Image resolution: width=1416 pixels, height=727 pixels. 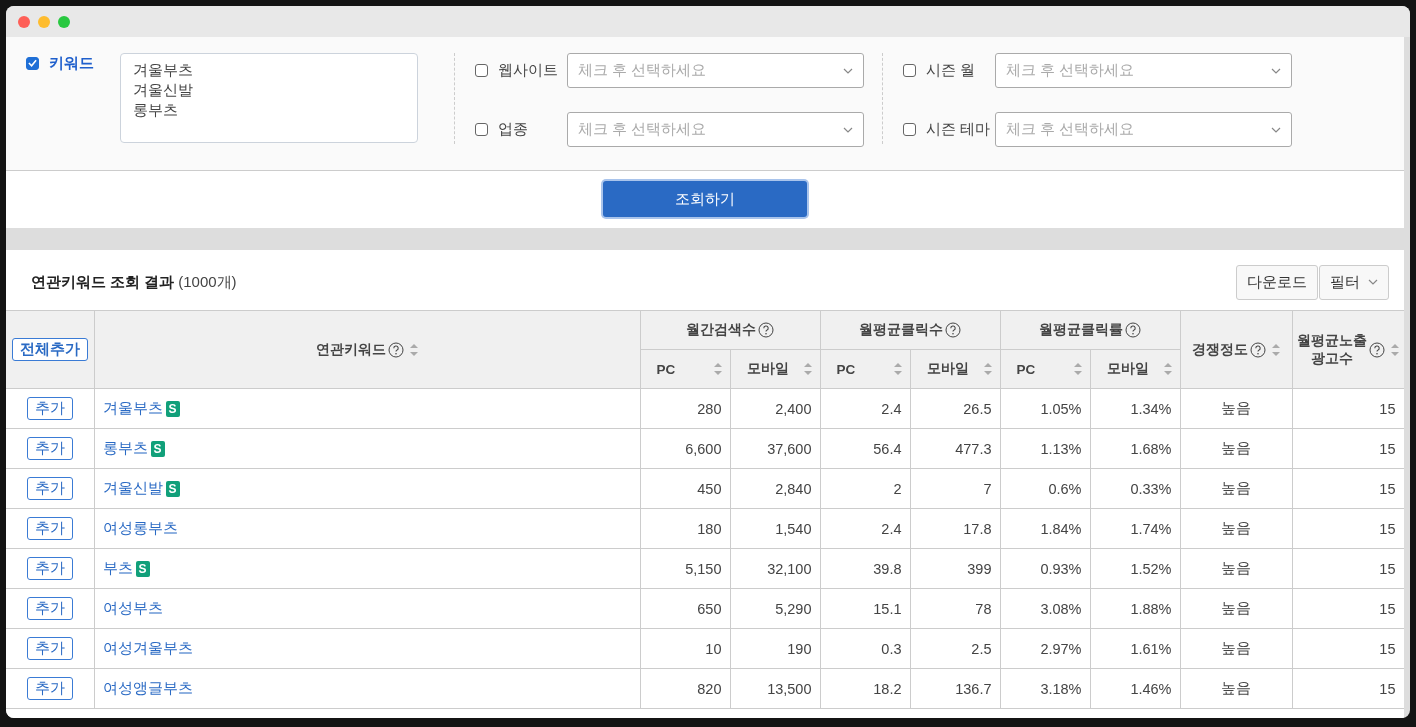 What do you see at coordinates (865, 648) in the screenshot?
I see `table-cell: 0.3` at bounding box center [865, 648].